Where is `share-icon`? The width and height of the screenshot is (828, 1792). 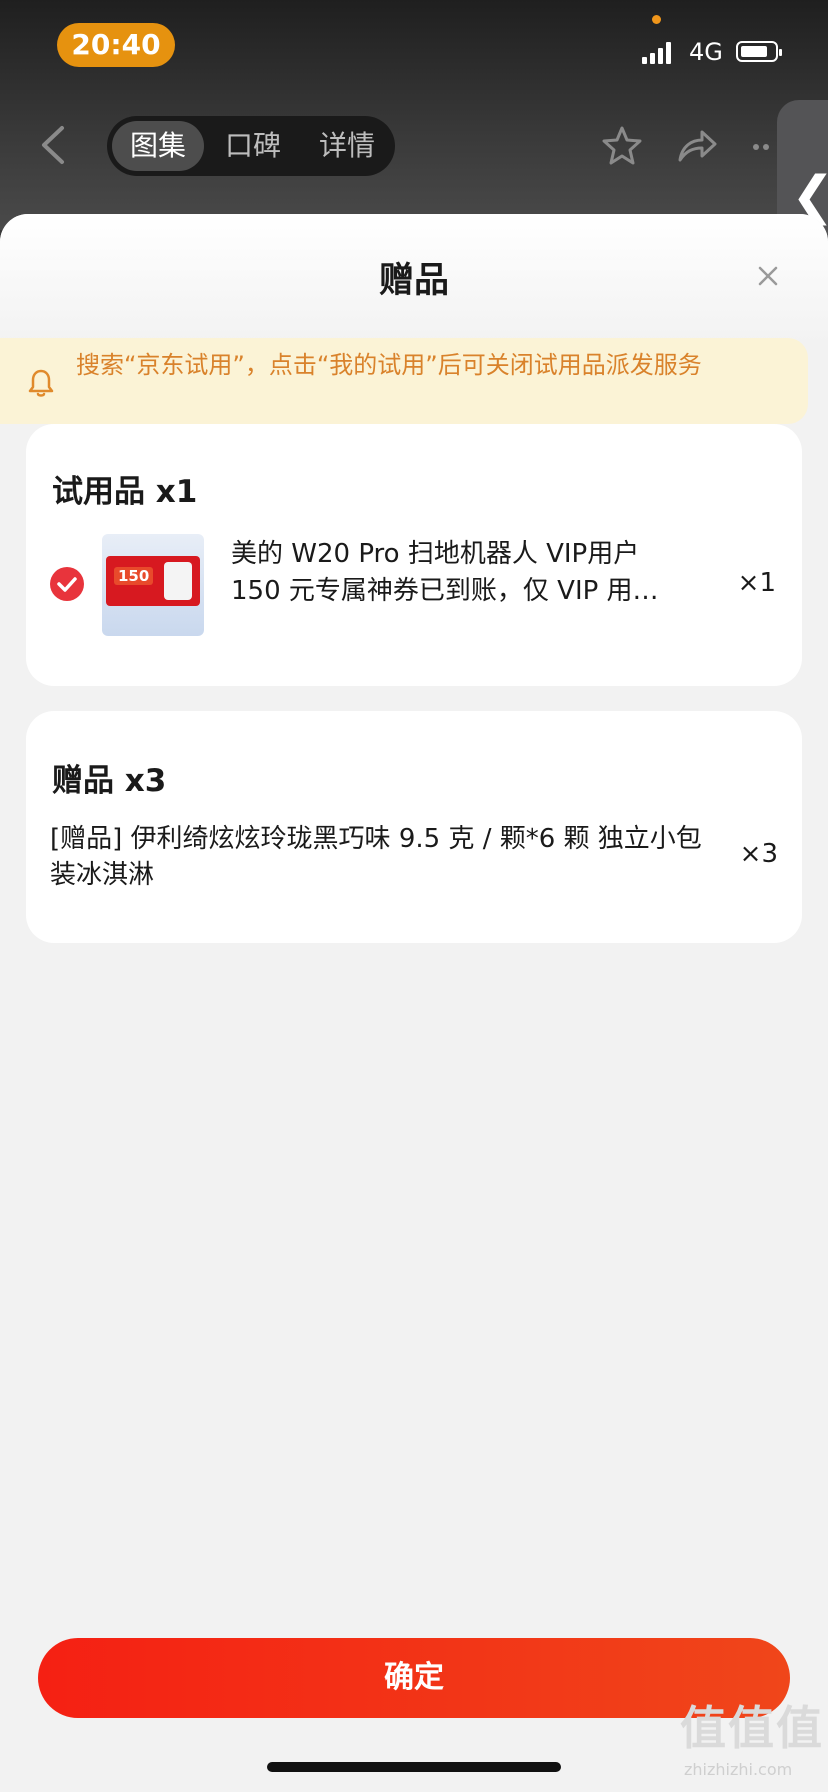
share-icon is located at coordinates (697, 146).